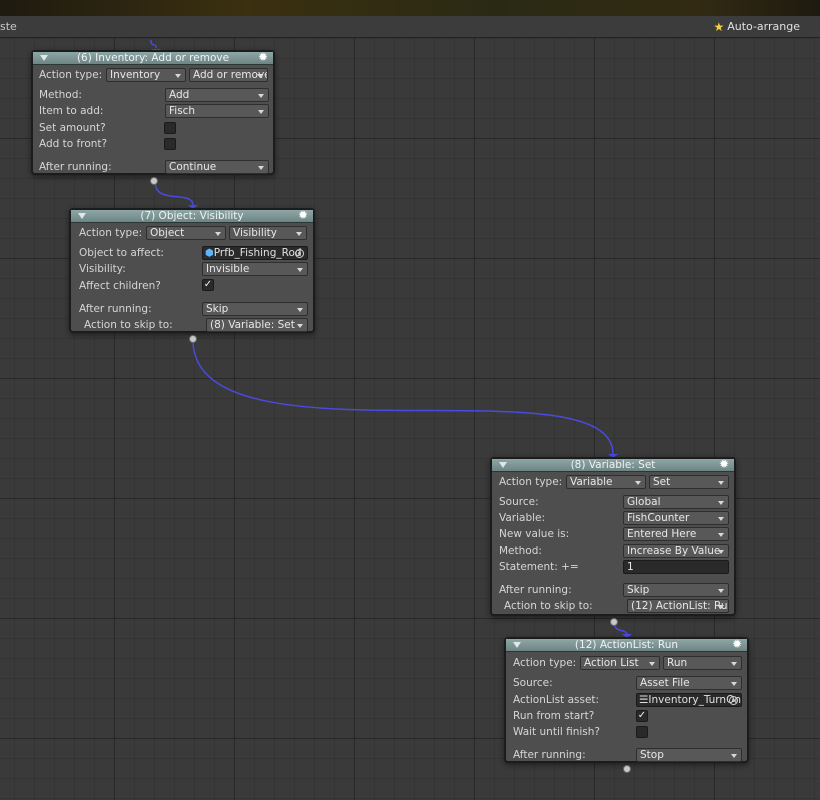 Image resolution: width=820 pixels, height=800 pixels. What do you see at coordinates (644, 700) in the screenshot?
I see `actionlist-icon: ☰` at bounding box center [644, 700].